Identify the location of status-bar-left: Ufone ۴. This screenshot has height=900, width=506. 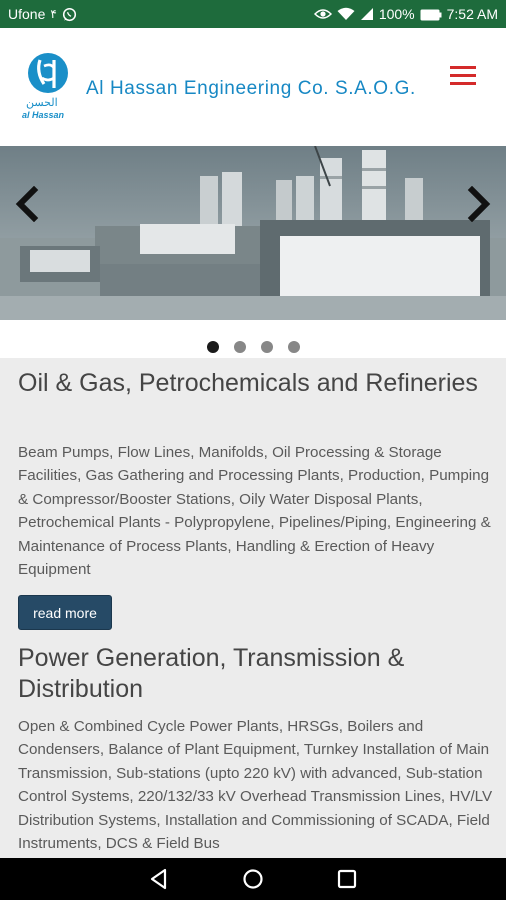
(42, 14).